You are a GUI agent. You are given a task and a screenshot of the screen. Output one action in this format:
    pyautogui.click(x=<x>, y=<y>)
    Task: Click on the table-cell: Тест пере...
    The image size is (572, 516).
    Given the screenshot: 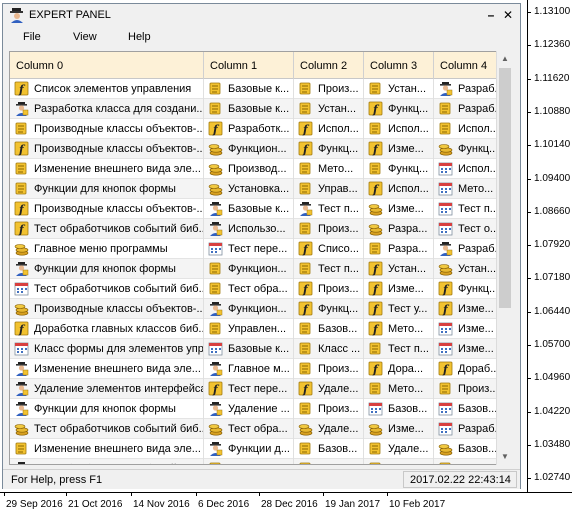 What is the action you would take?
    pyautogui.click(x=249, y=249)
    